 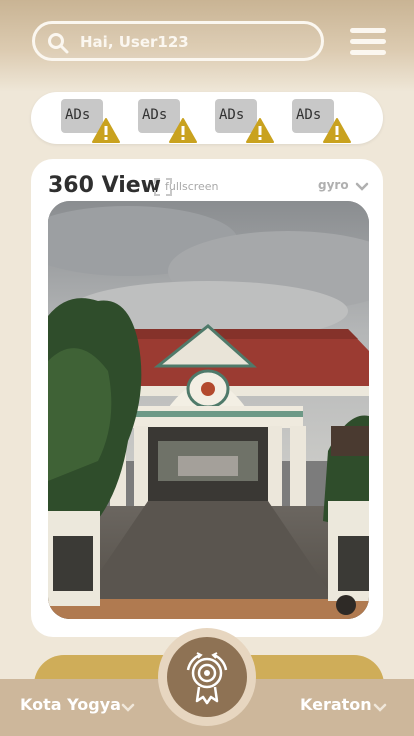 What do you see at coordinates (369, 42) in the screenshot?
I see `menu-icon` at bounding box center [369, 42].